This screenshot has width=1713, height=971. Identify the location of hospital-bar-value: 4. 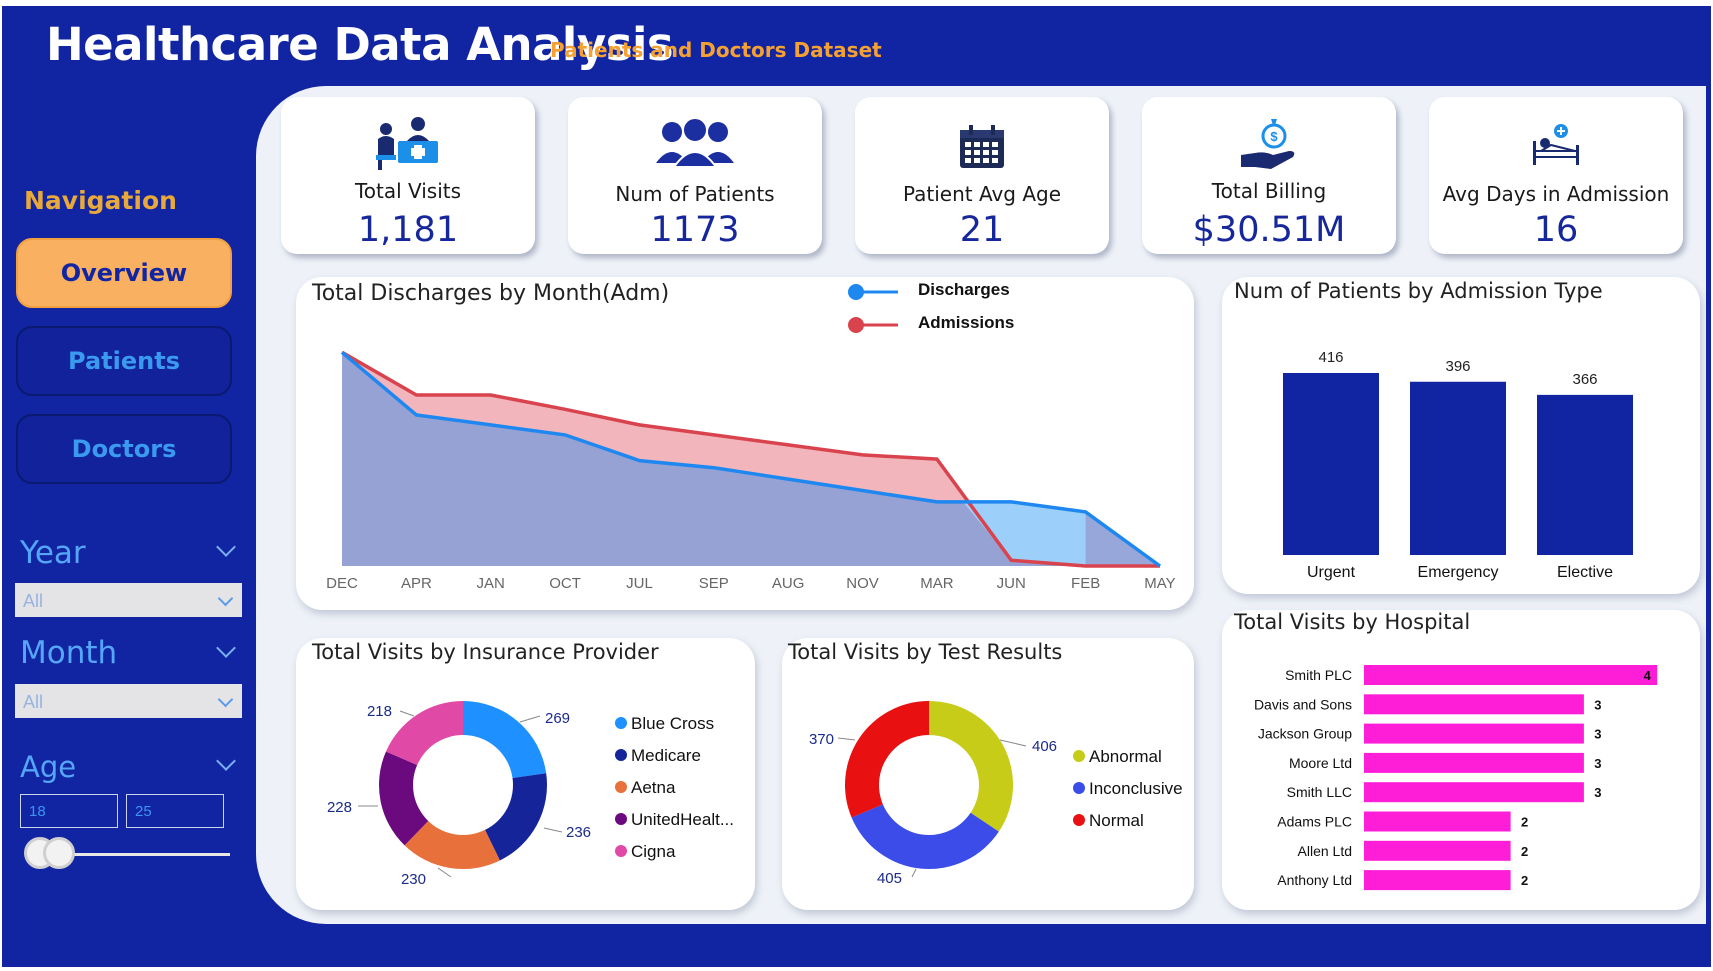
(1648, 675).